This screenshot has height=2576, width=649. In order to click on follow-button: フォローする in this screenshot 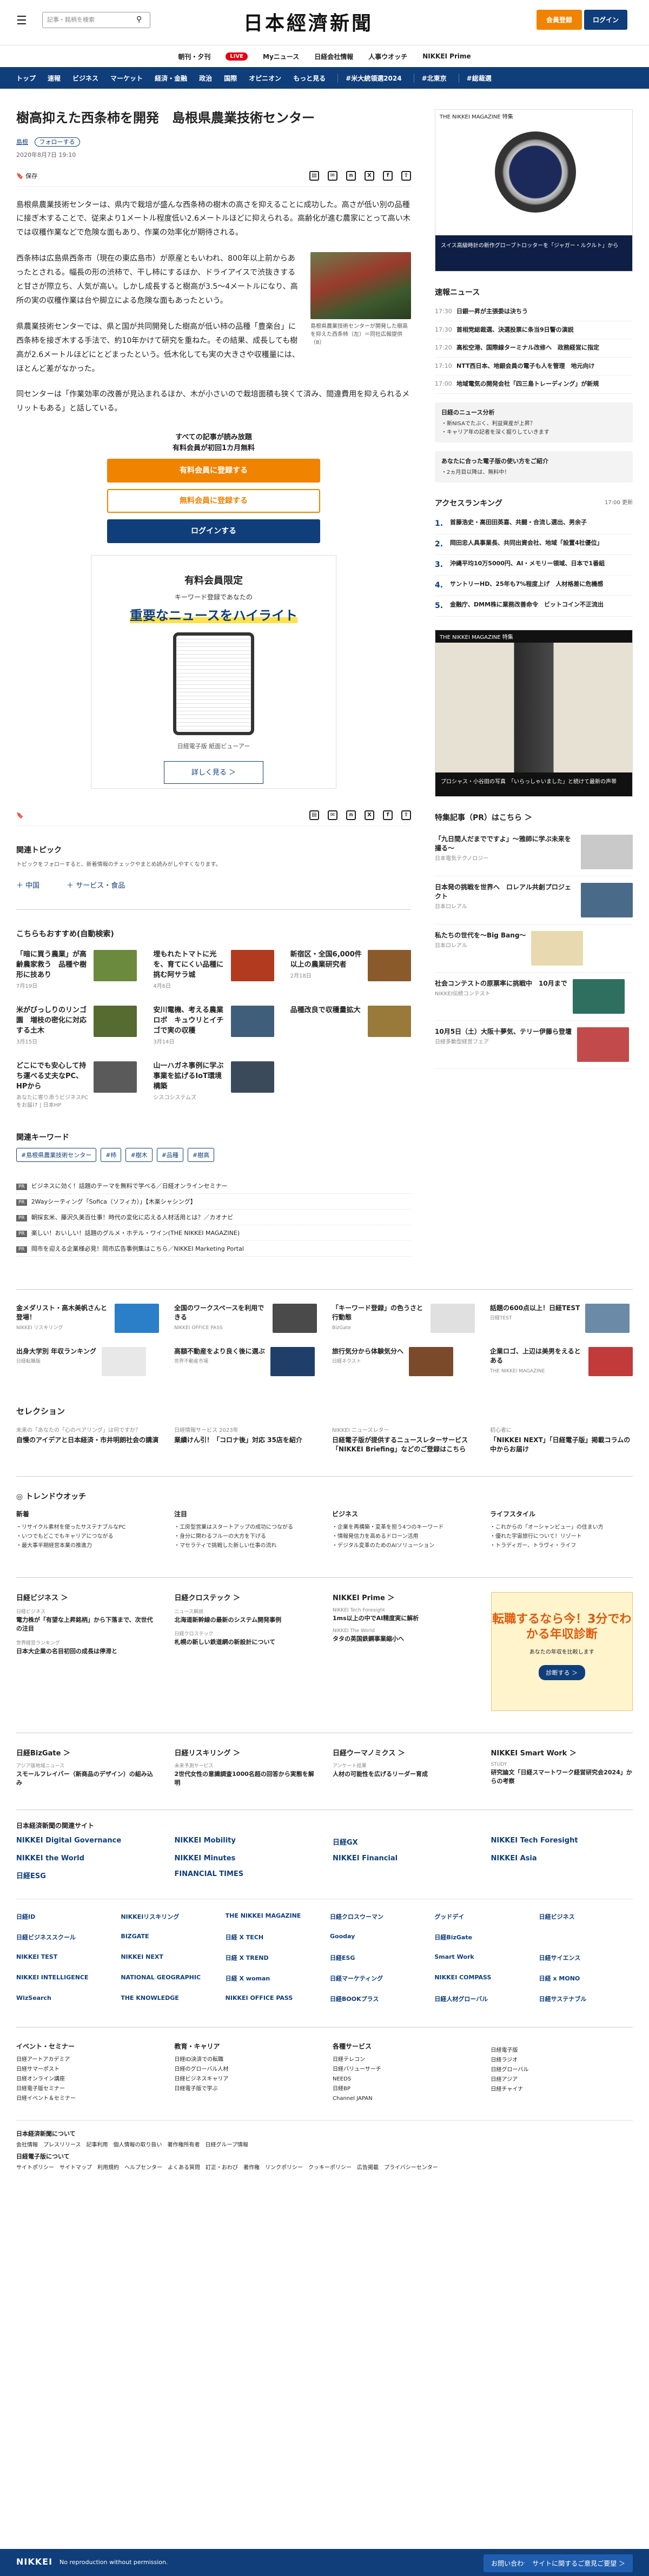, I will do `click(57, 142)`.